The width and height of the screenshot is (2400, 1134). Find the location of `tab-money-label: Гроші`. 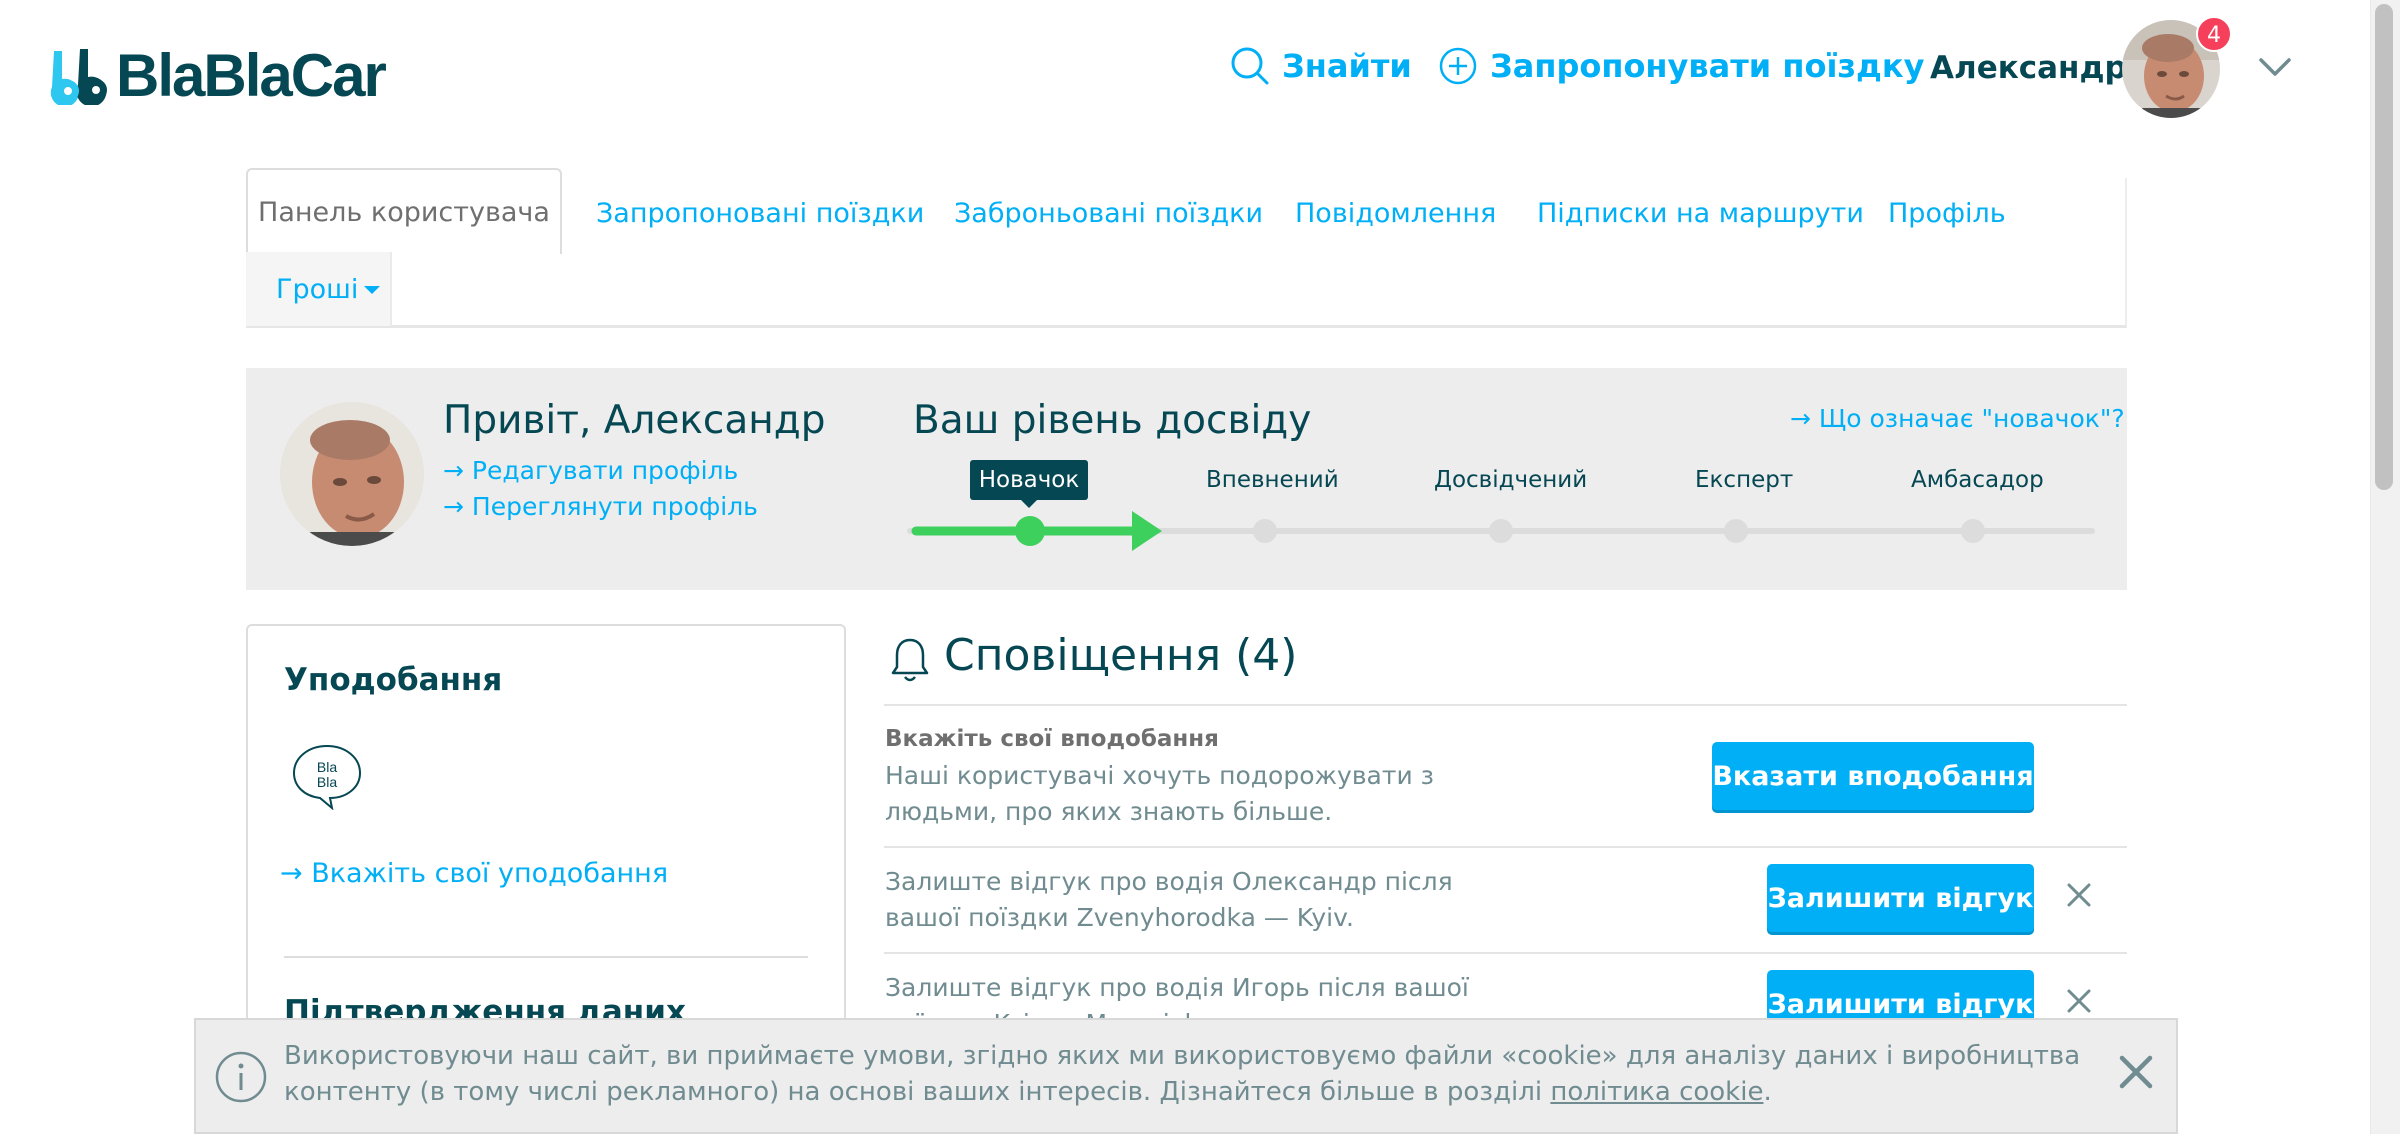

tab-money-label: Гроші is located at coordinates (317, 289).